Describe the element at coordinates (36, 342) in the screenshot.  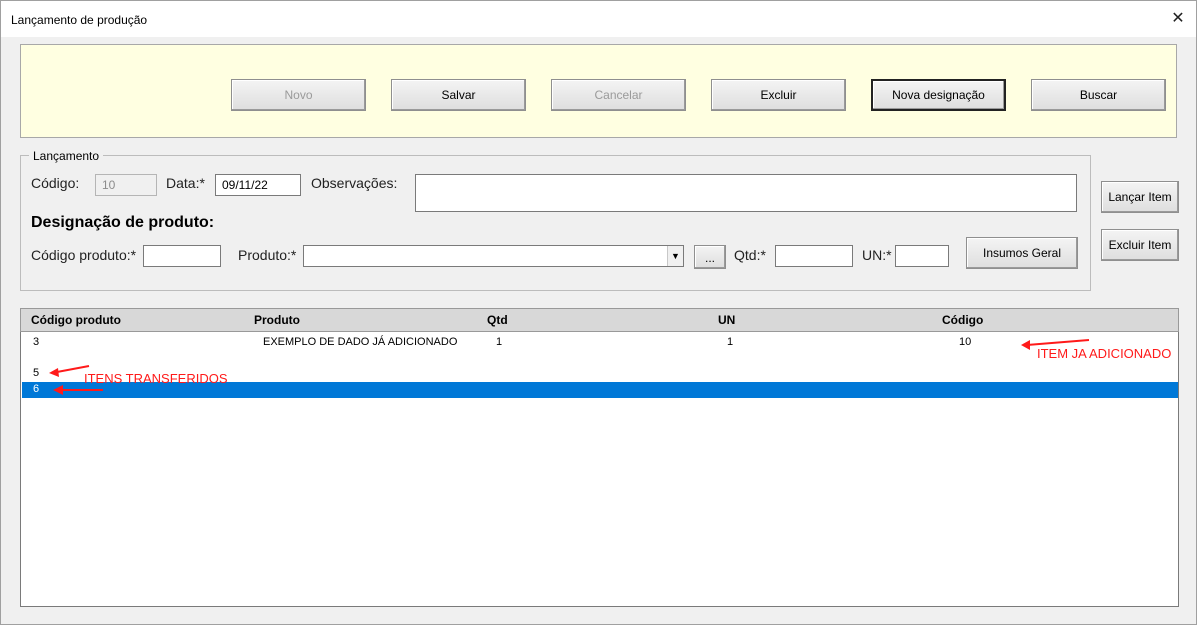
I see `cell-codigo-produto: 3` at that location.